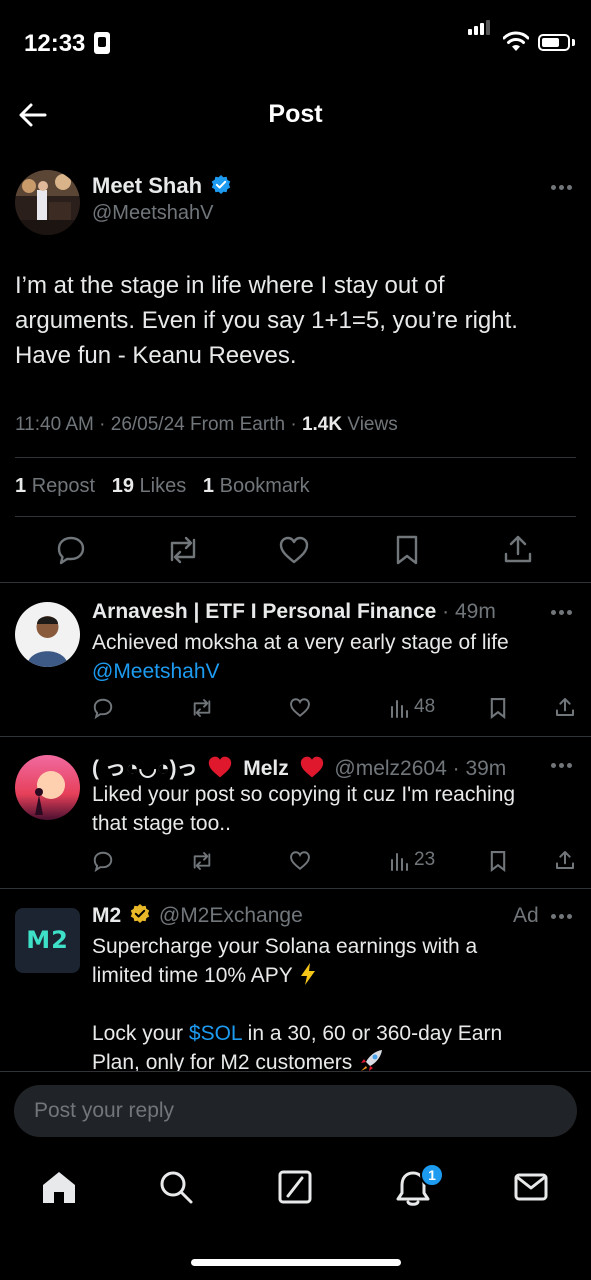  What do you see at coordinates (264, 611) in the screenshot?
I see `reply-author-name: Arnavesh | ETF I Personal Finance` at bounding box center [264, 611].